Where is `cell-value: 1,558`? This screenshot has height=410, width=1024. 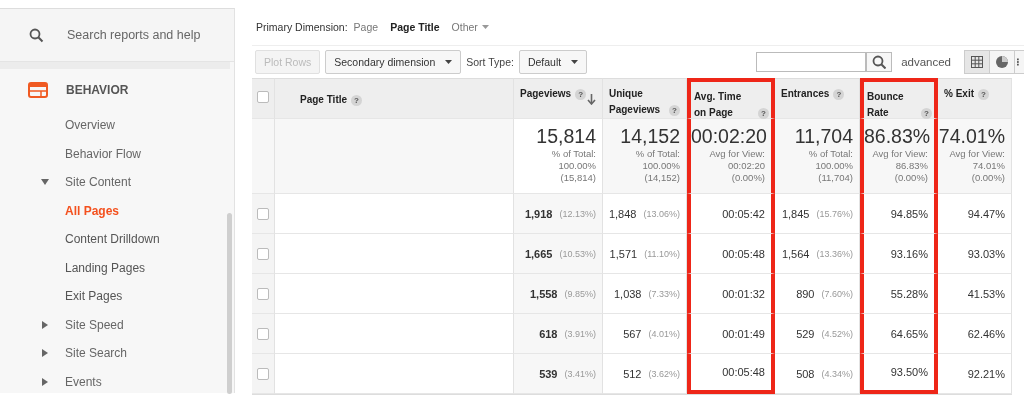
cell-value: 1,558 is located at coordinates (543, 293).